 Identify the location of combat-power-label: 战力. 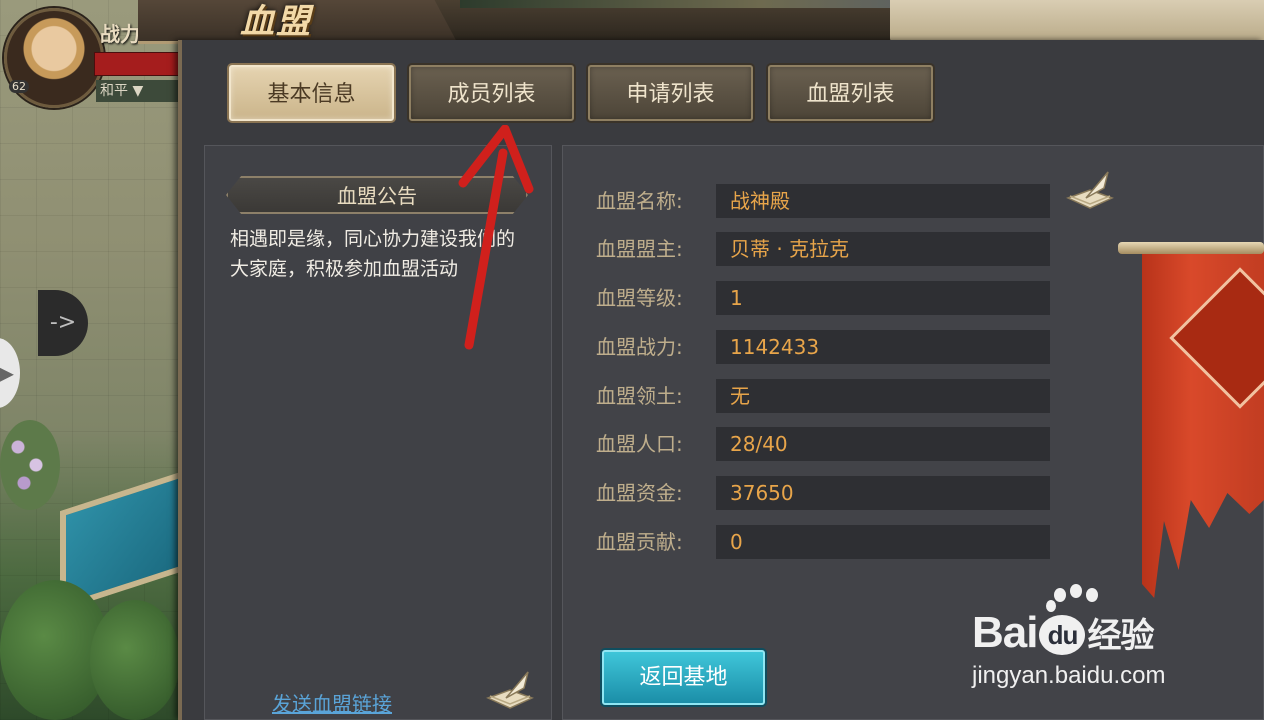
(120, 34).